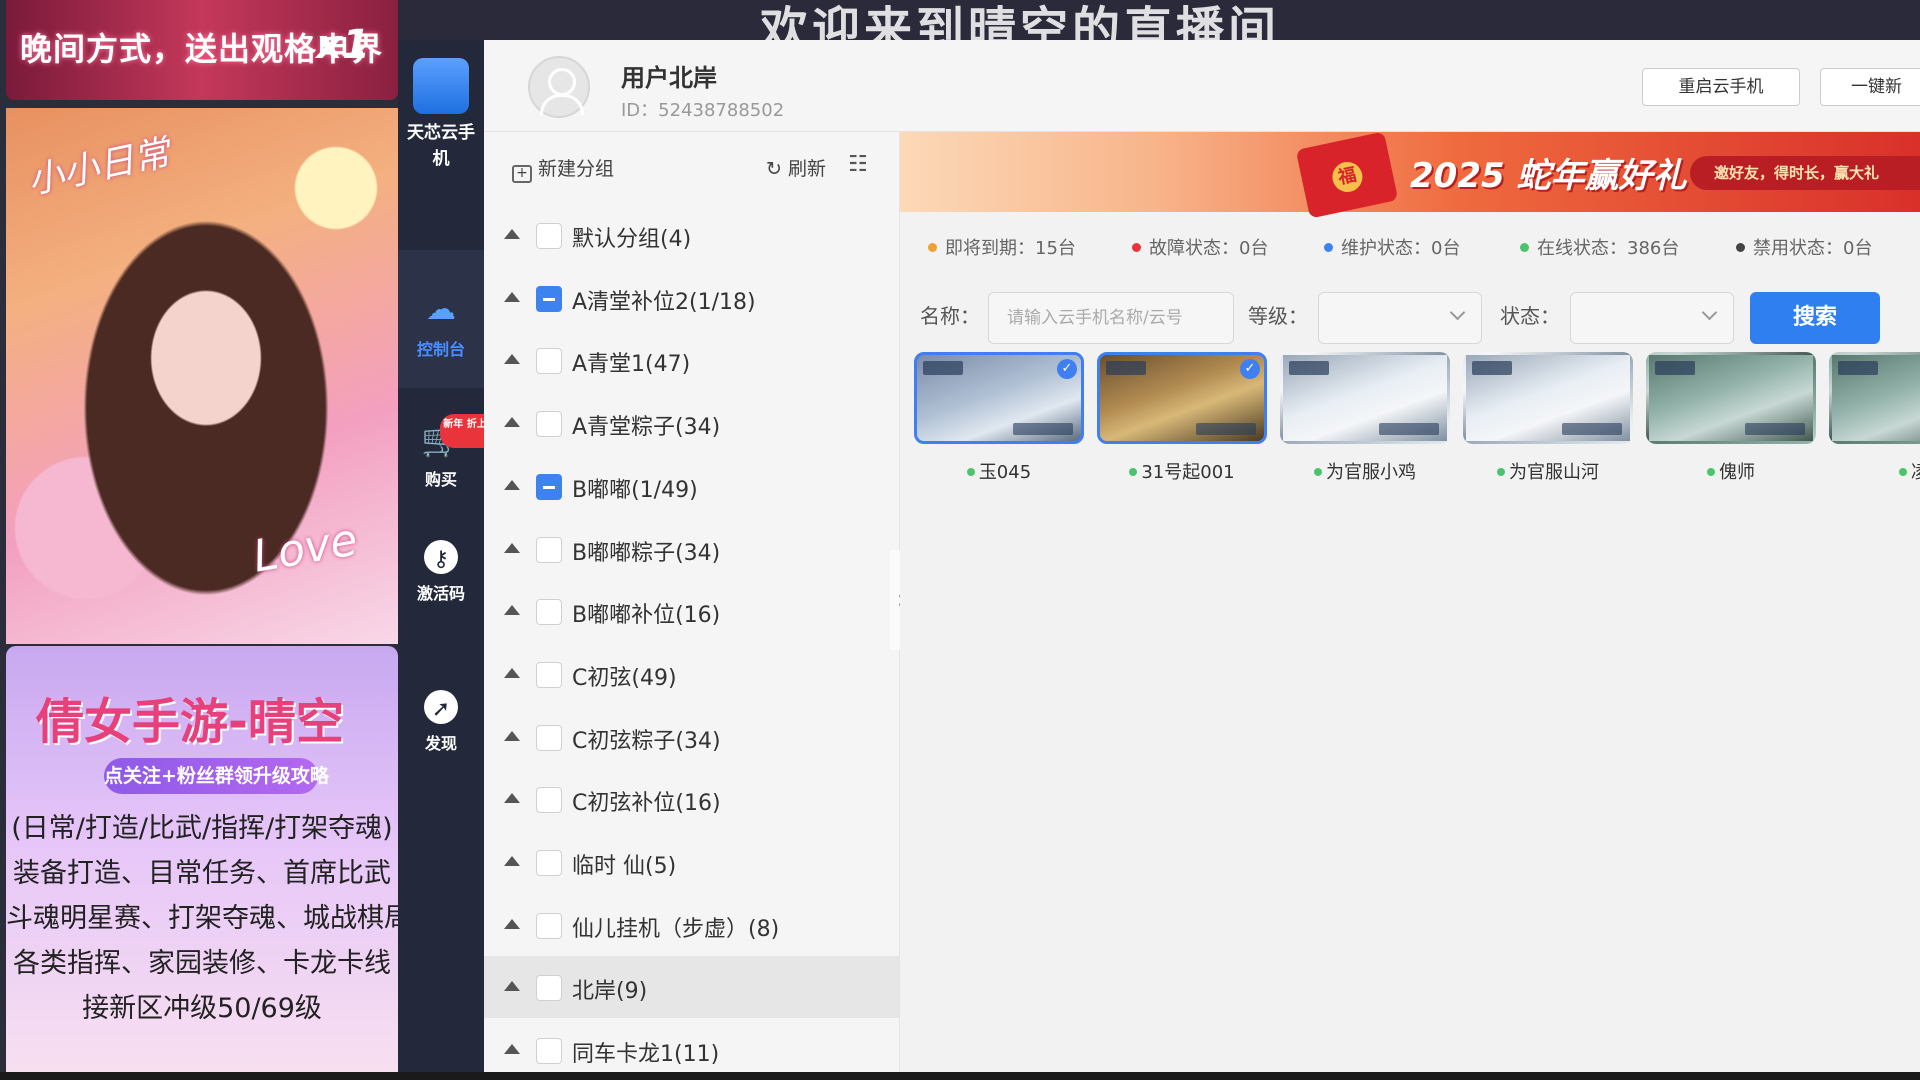 This screenshot has height=1080, width=1920. What do you see at coordinates (691, 925) in the screenshot?
I see `group-row: 仙儿挂机（步虚）(8)` at bounding box center [691, 925].